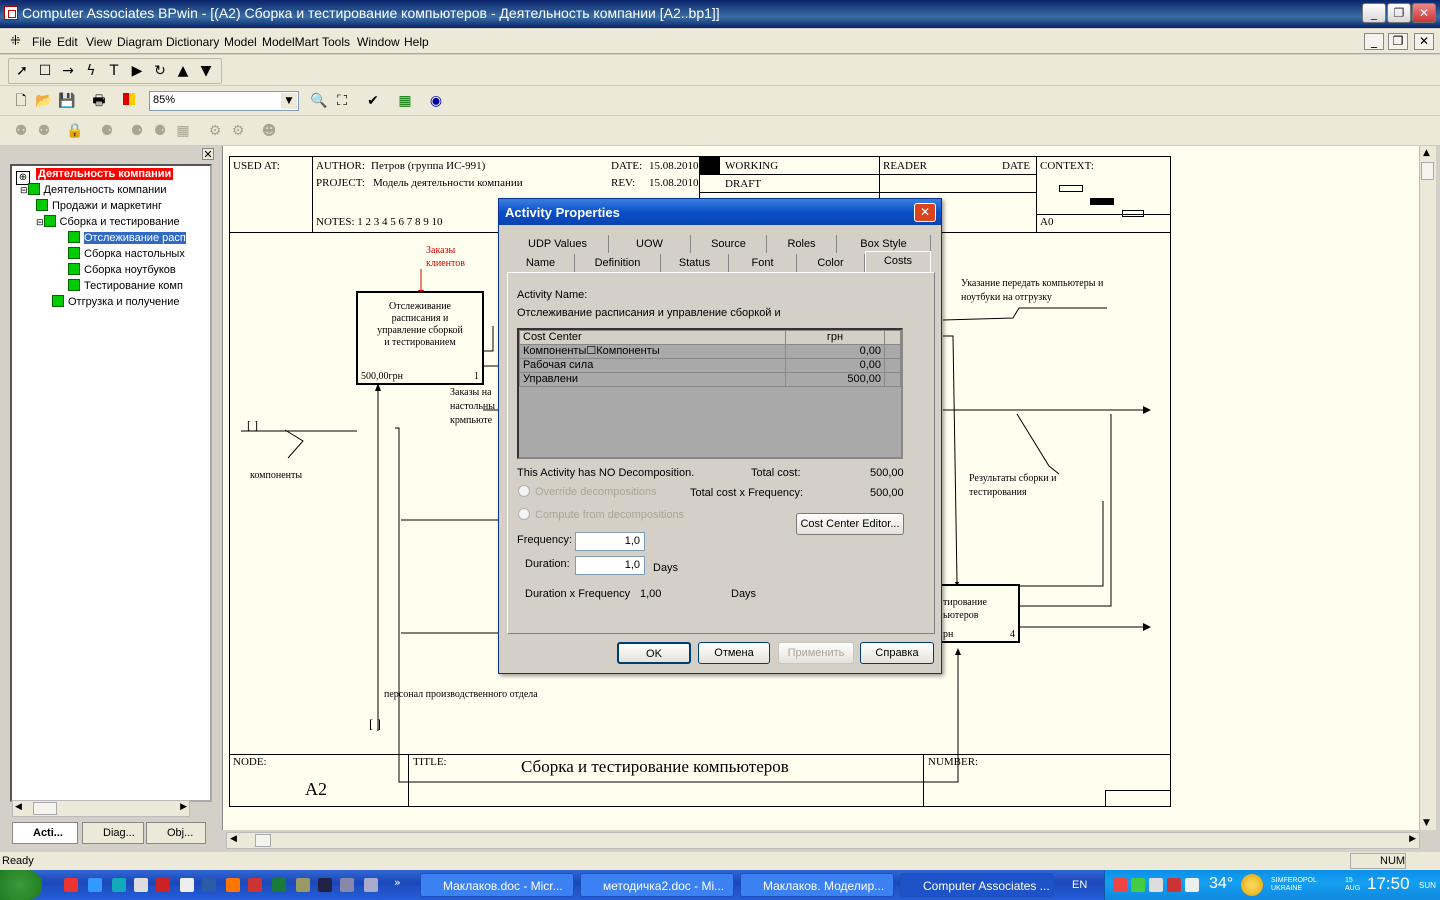 The image size is (1440, 900). What do you see at coordinates (898, 261) in the screenshot?
I see `tab-costs: Costs` at bounding box center [898, 261].